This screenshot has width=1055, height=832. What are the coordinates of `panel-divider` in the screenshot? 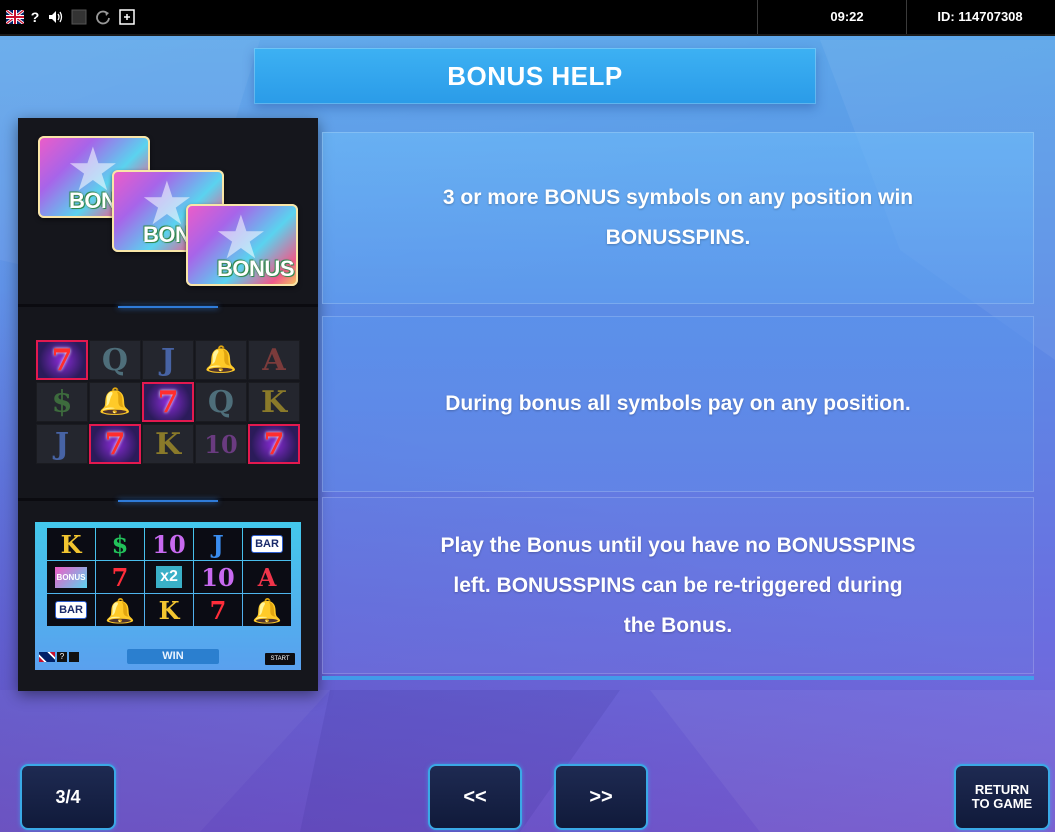 It's located at (678, 678).